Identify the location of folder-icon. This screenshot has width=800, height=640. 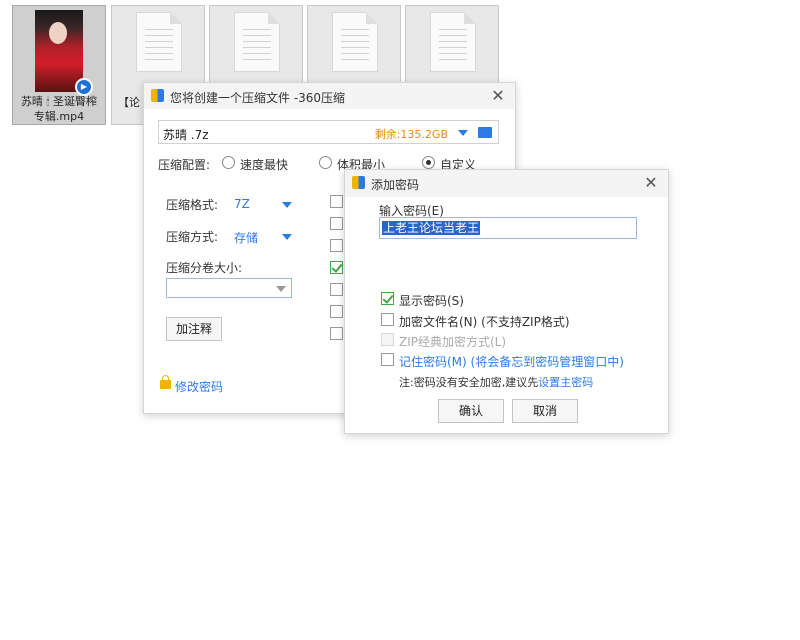
(485, 132).